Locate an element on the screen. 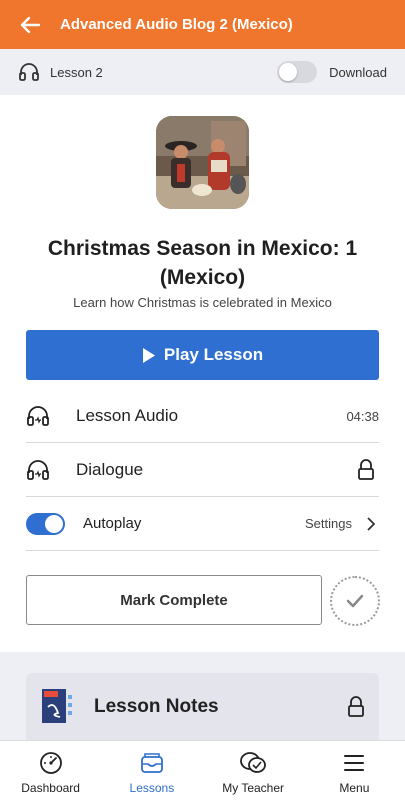 The height and width of the screenshot is (811, 405). dialogue-row: Dialogue is located at coordinates (202, 470).